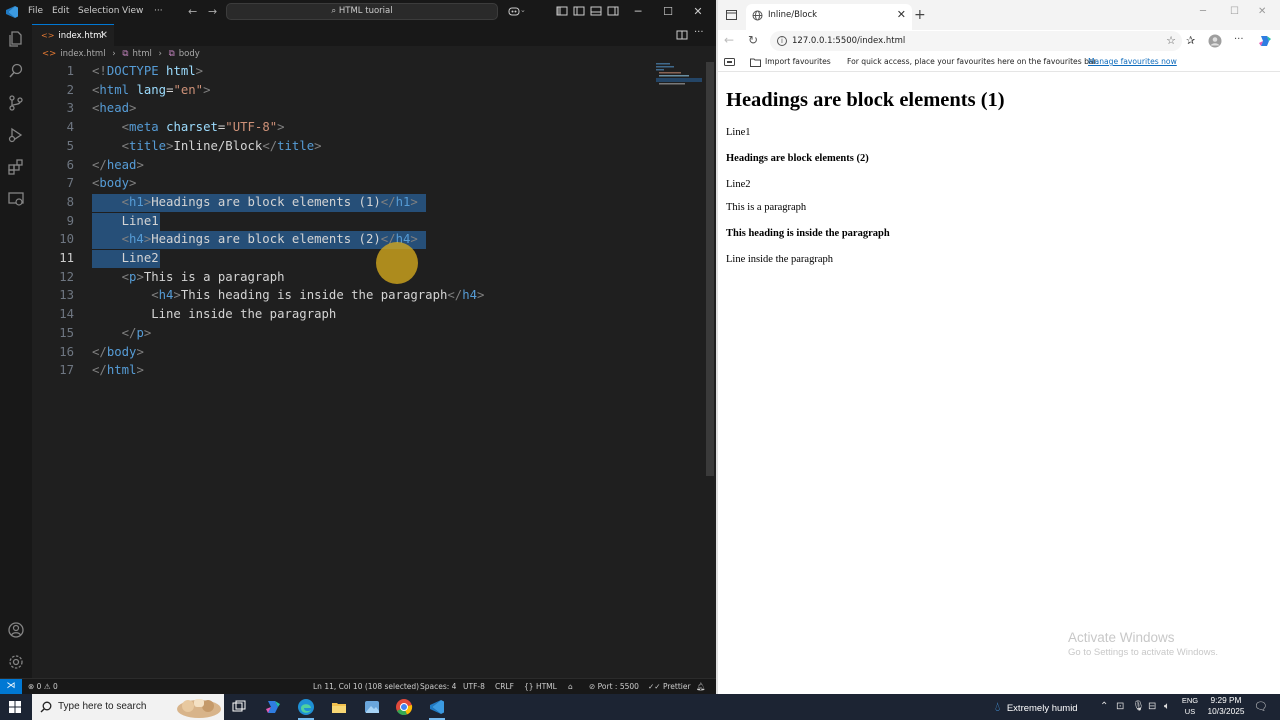 Image resolution: width=1280 pixels, height=720 pixels. What do you see at coordinates (1226, 706) in the screenshot?
I see `clock: 9:29 PM 10/3/2025` at bounding box center [1226, 706].